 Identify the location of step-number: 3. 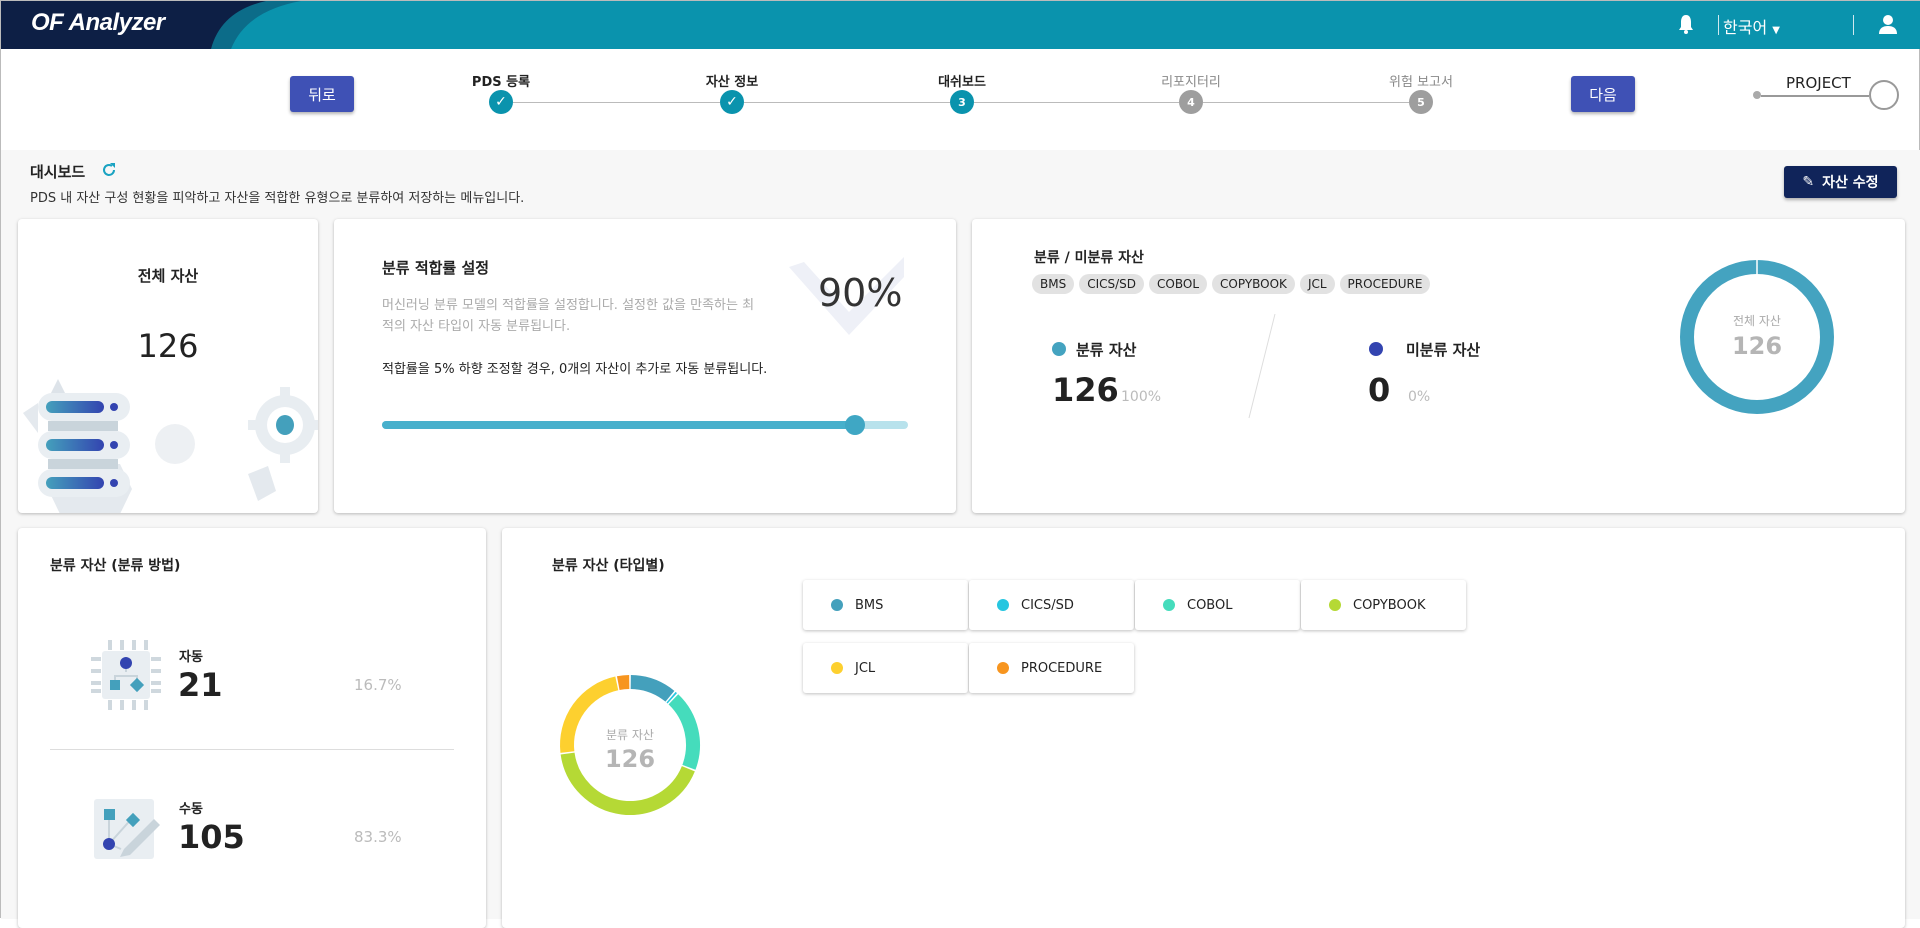
(962, 102).